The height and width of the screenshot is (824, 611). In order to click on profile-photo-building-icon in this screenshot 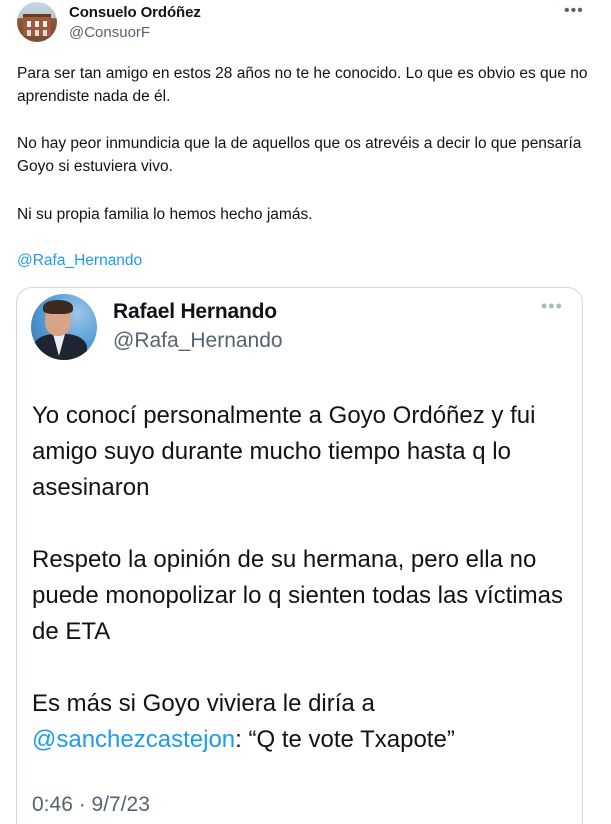, I will do `click(37, 25)`.